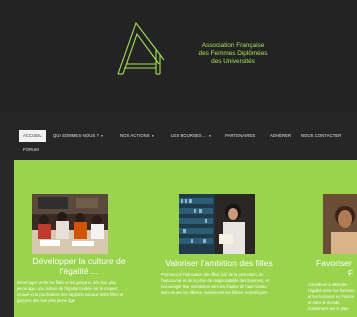  Describe the element at coordinates (79, 261) in the screenshot. I see `feature-title-line: Développer la culture de` at that location.